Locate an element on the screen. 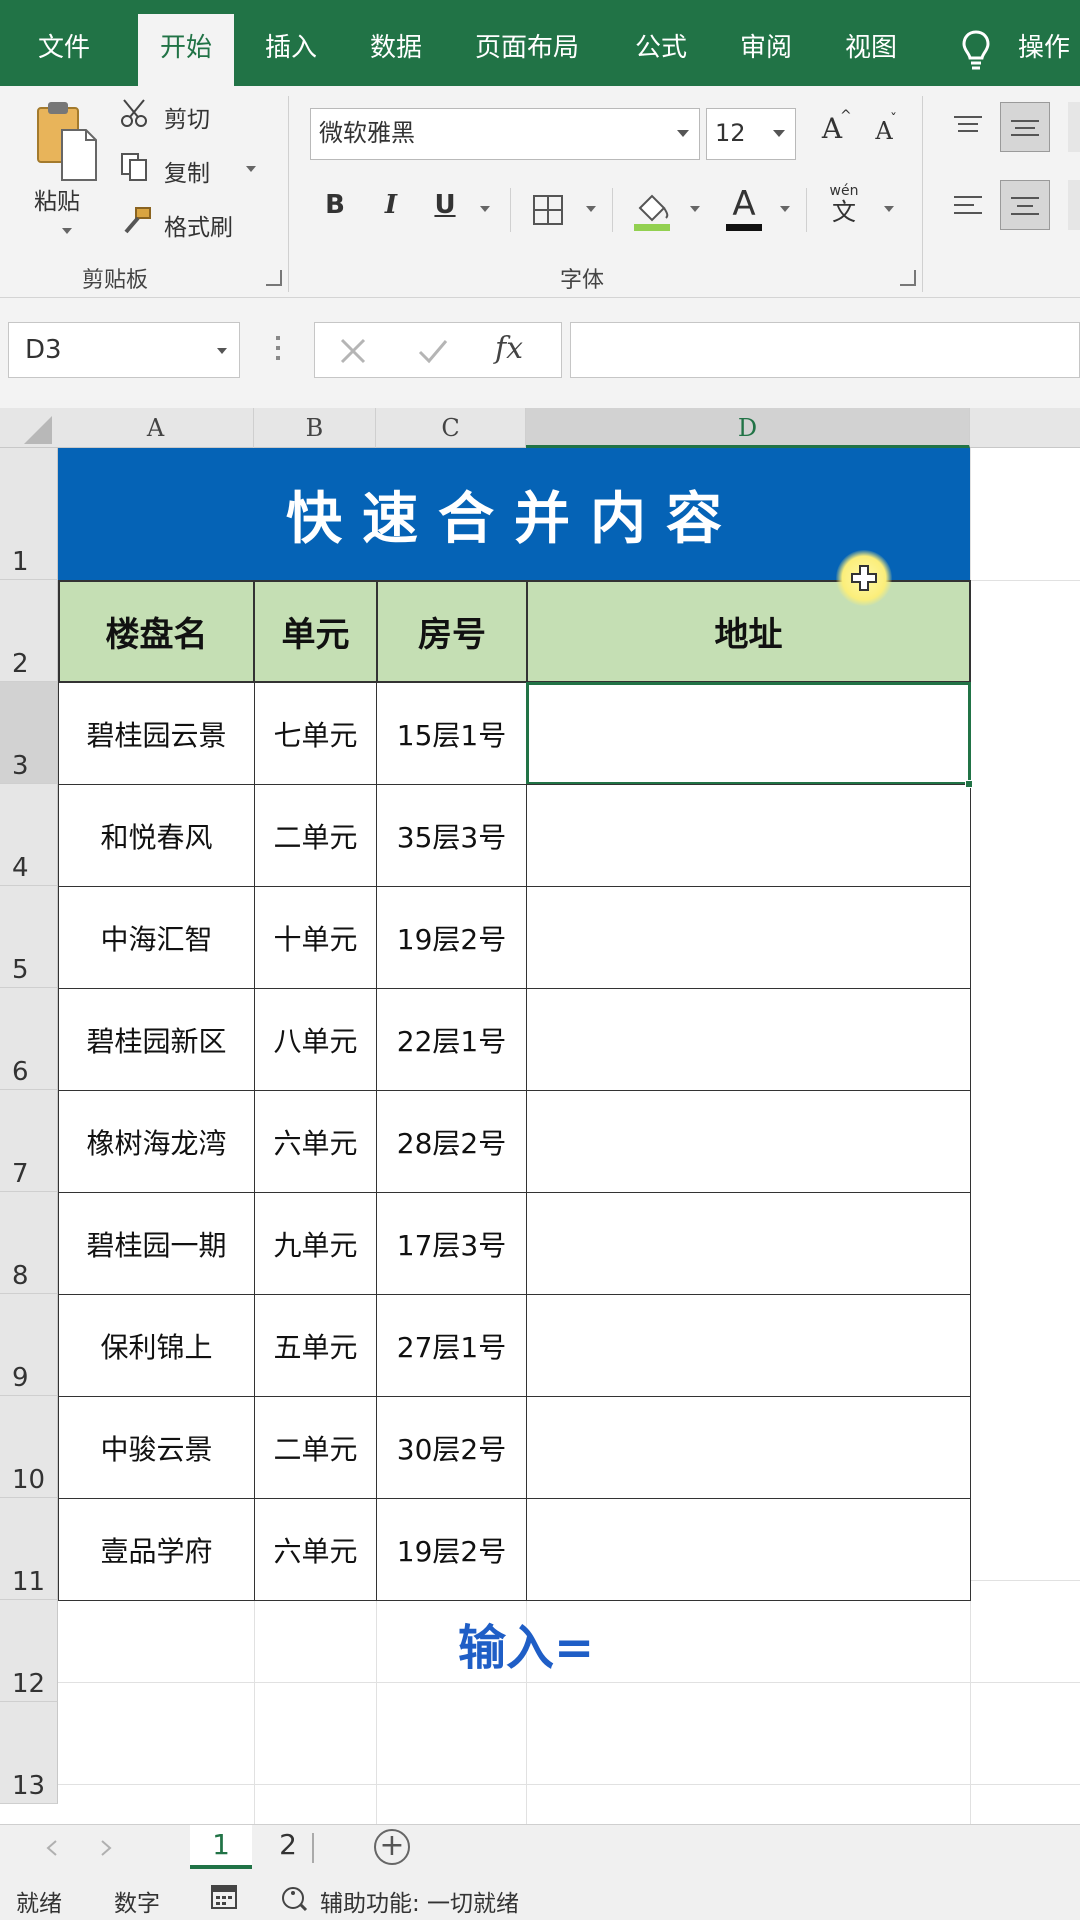 This screenshot has width=1080, height=1920. table-cell: 二单元 is located at coordinates (315, 835).